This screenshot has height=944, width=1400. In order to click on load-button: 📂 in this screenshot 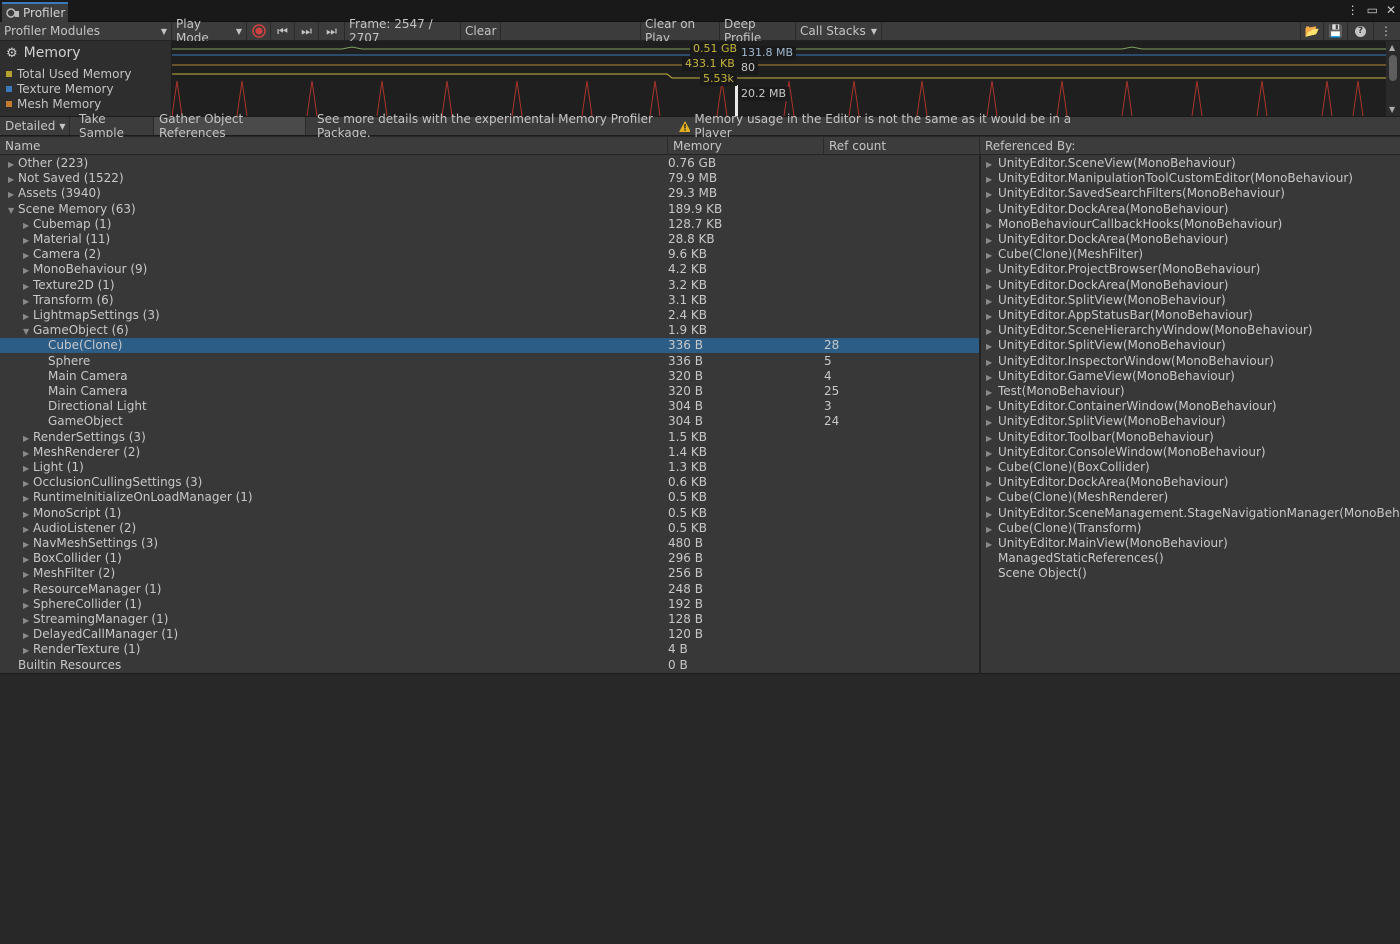, I will do `click(1312, 31)`.